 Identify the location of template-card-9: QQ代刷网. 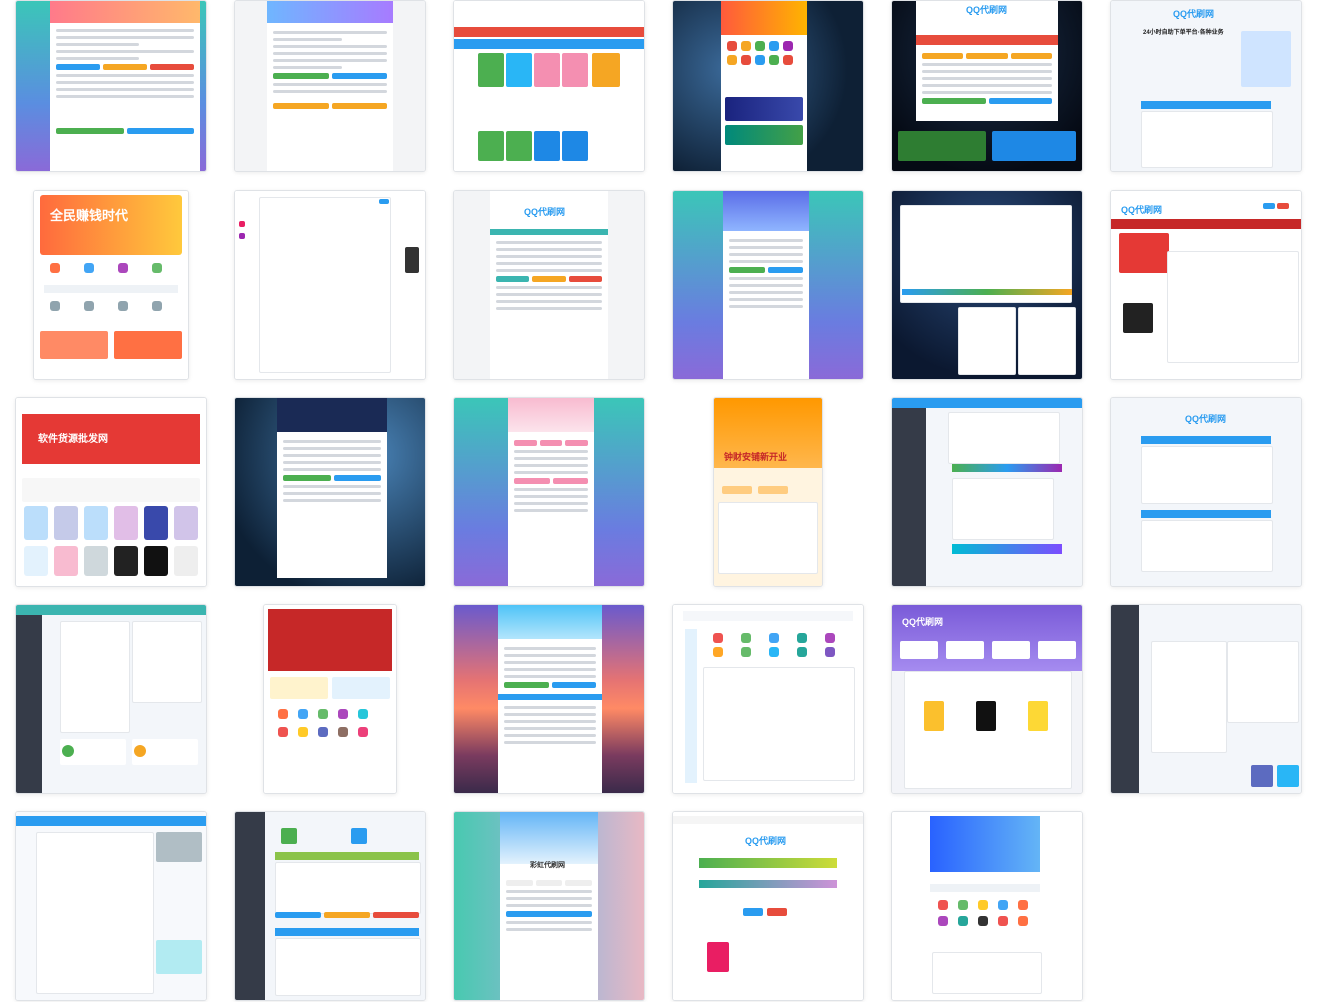
(549, 285).